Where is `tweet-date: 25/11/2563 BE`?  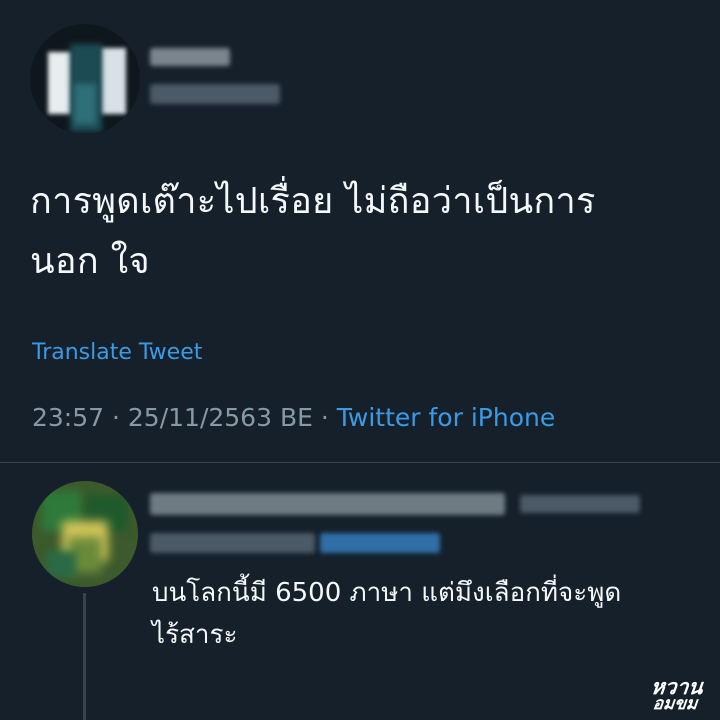 tweet-date: 25/11/2563 BE is located at coordinates (220, 417).